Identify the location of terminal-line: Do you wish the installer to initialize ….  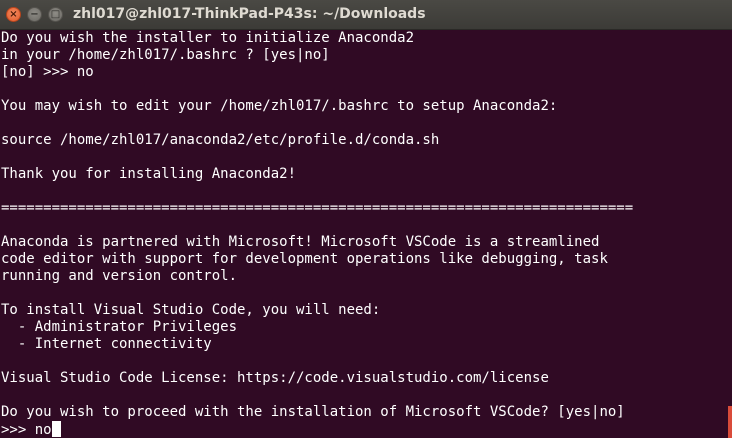
(208, 38).